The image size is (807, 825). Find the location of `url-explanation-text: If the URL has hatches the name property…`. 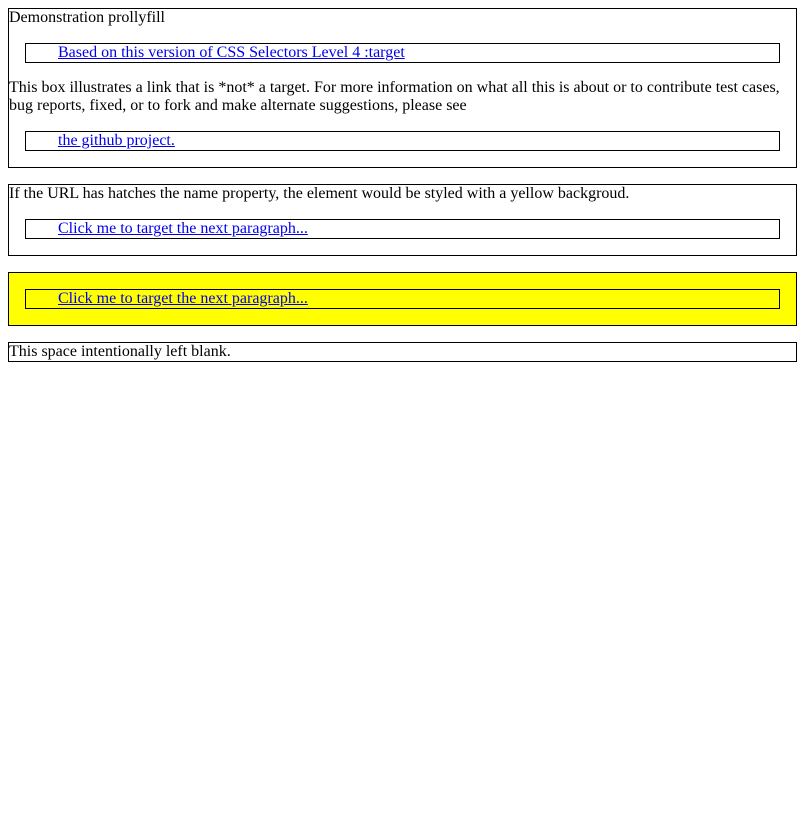

url-explanation-text: If the URL has hatches the name property… is located at coordinates (319, 193).